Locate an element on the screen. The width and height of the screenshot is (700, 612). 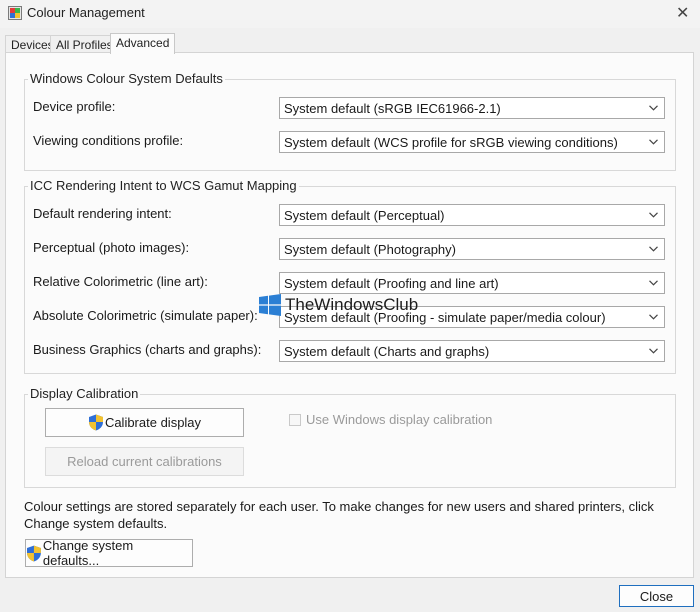
window-close-icon: ✕ is located at coordinates (682, 13).